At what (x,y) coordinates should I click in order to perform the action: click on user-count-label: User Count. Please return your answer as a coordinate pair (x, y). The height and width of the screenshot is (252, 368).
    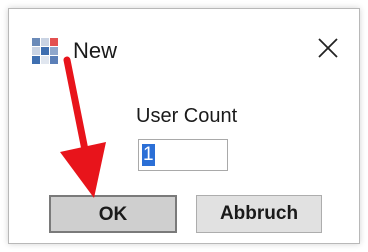
    Looking at the image, I should click on (187, 116).